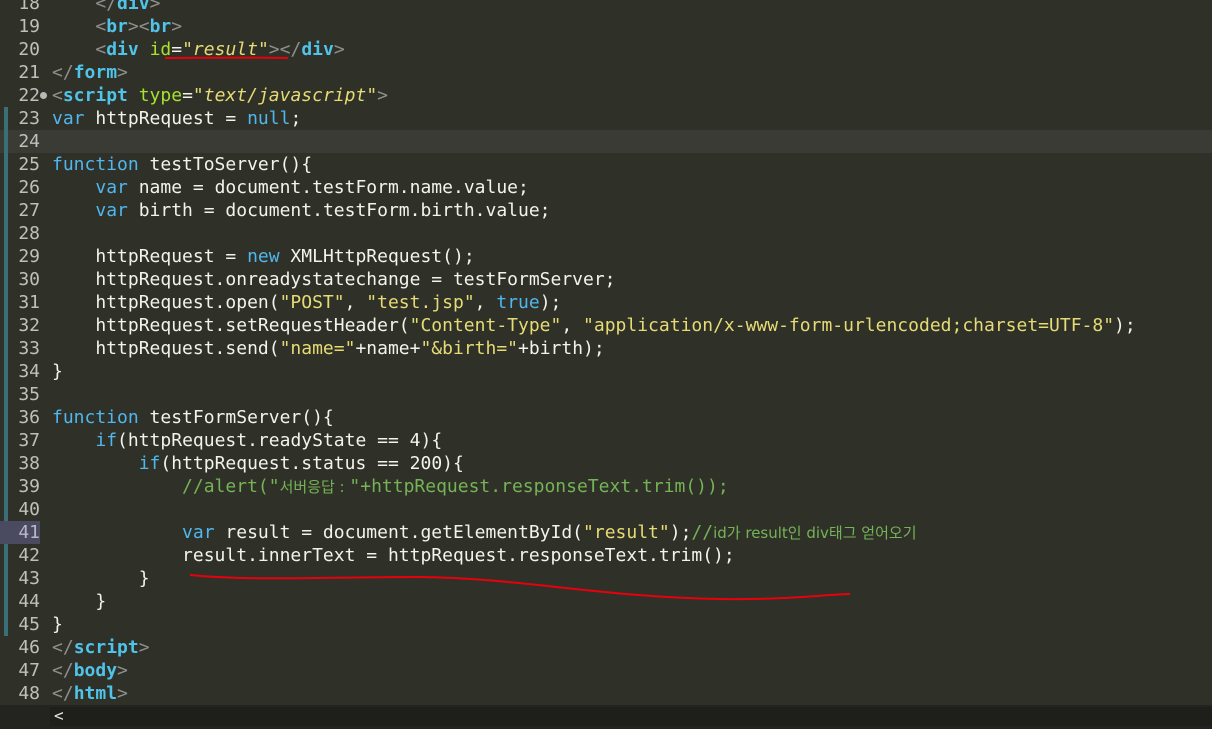 The image size is (1212, 729). Describe the element at coordinates (312, 187) in the screenshot. I see `code-text: var name = document.testForm.name.value;` at that location.